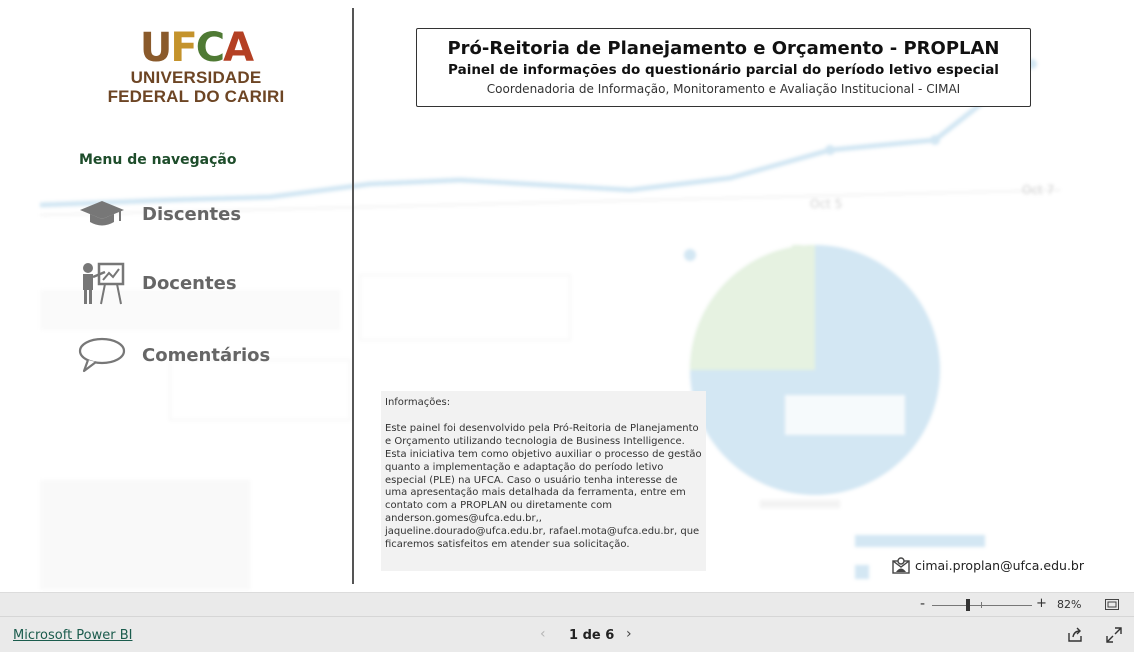 The height and width of the screenshot is (652, 1134). I want to click on nav-heading: Menu de navegação, so click(158, 160).